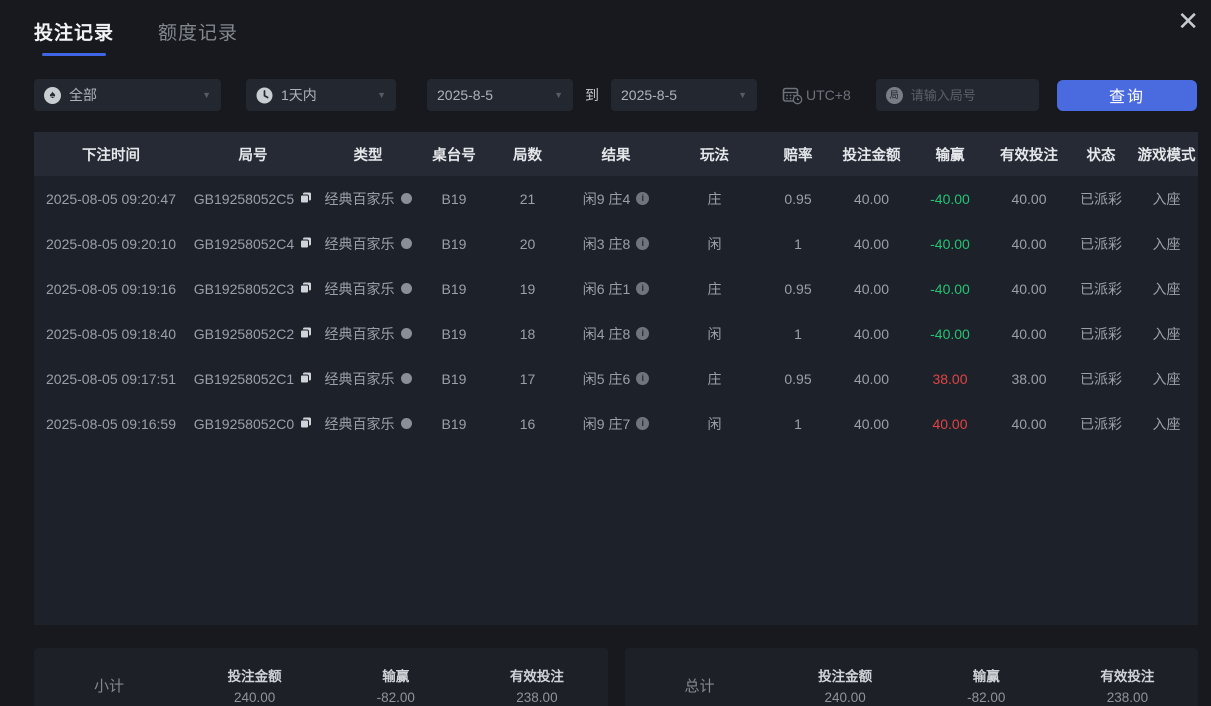 This screenshot has width=1211, height=706. I want to click on column-header: 状态, so click(1101, 154).